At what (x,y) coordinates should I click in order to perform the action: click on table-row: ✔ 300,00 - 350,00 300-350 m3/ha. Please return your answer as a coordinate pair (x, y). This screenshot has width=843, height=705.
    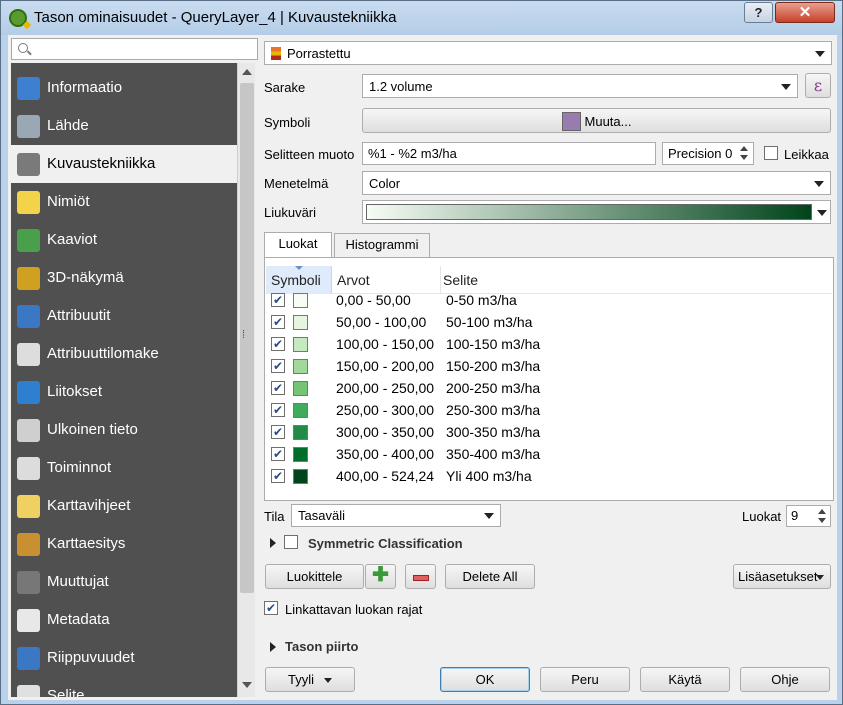
    Looking at the image, I should click on (549, 432).